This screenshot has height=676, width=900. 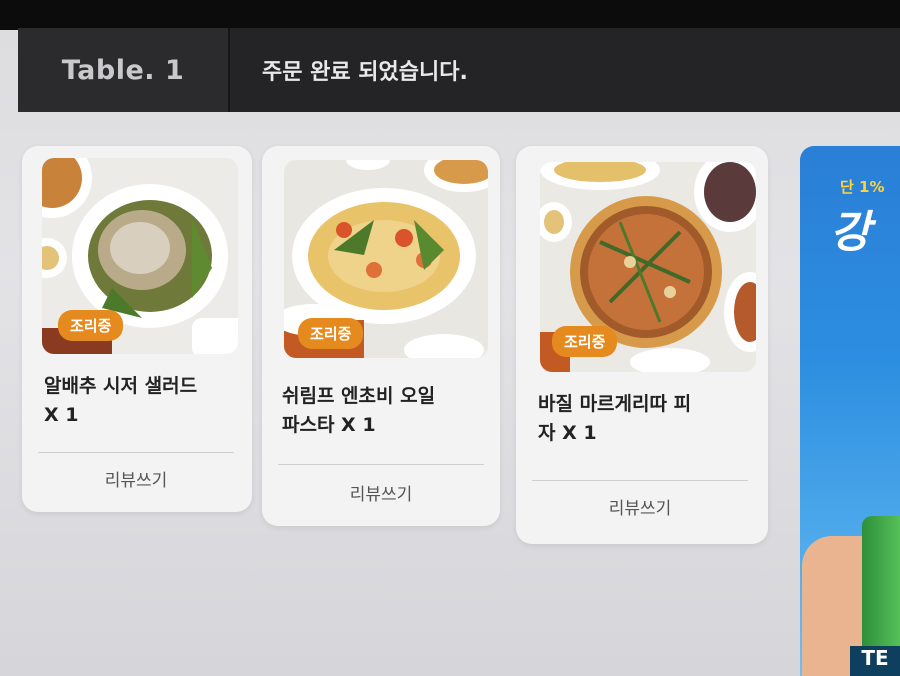 I want to click on item-name-line: 파스타 X 1, so click(x=329, y=425).